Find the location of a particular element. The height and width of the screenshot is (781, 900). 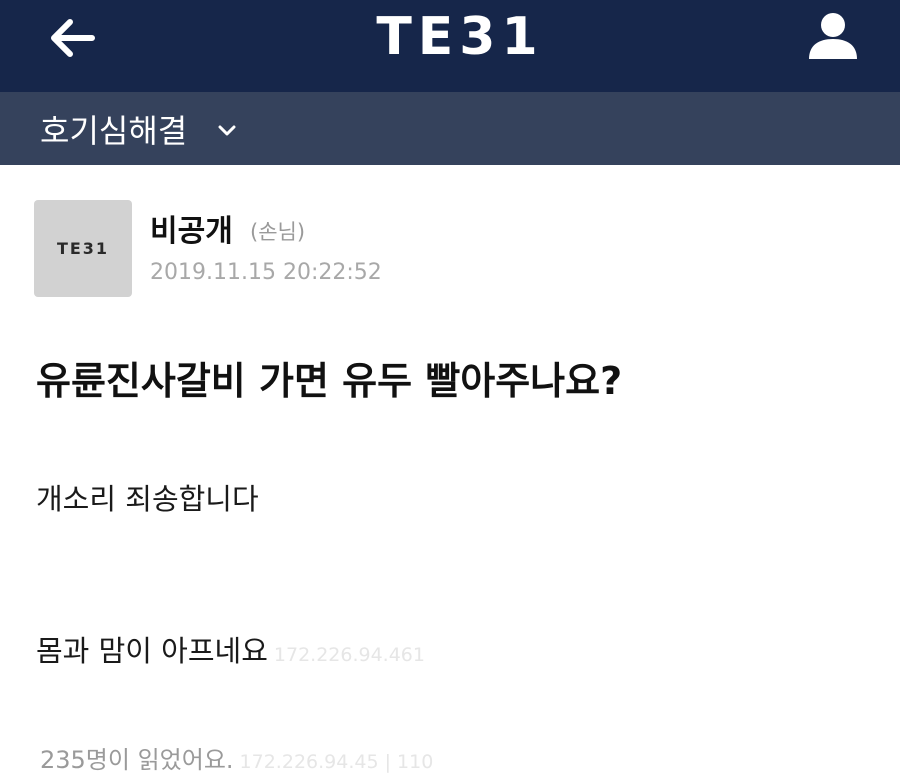

back-button is located at coordinates (72, 38).